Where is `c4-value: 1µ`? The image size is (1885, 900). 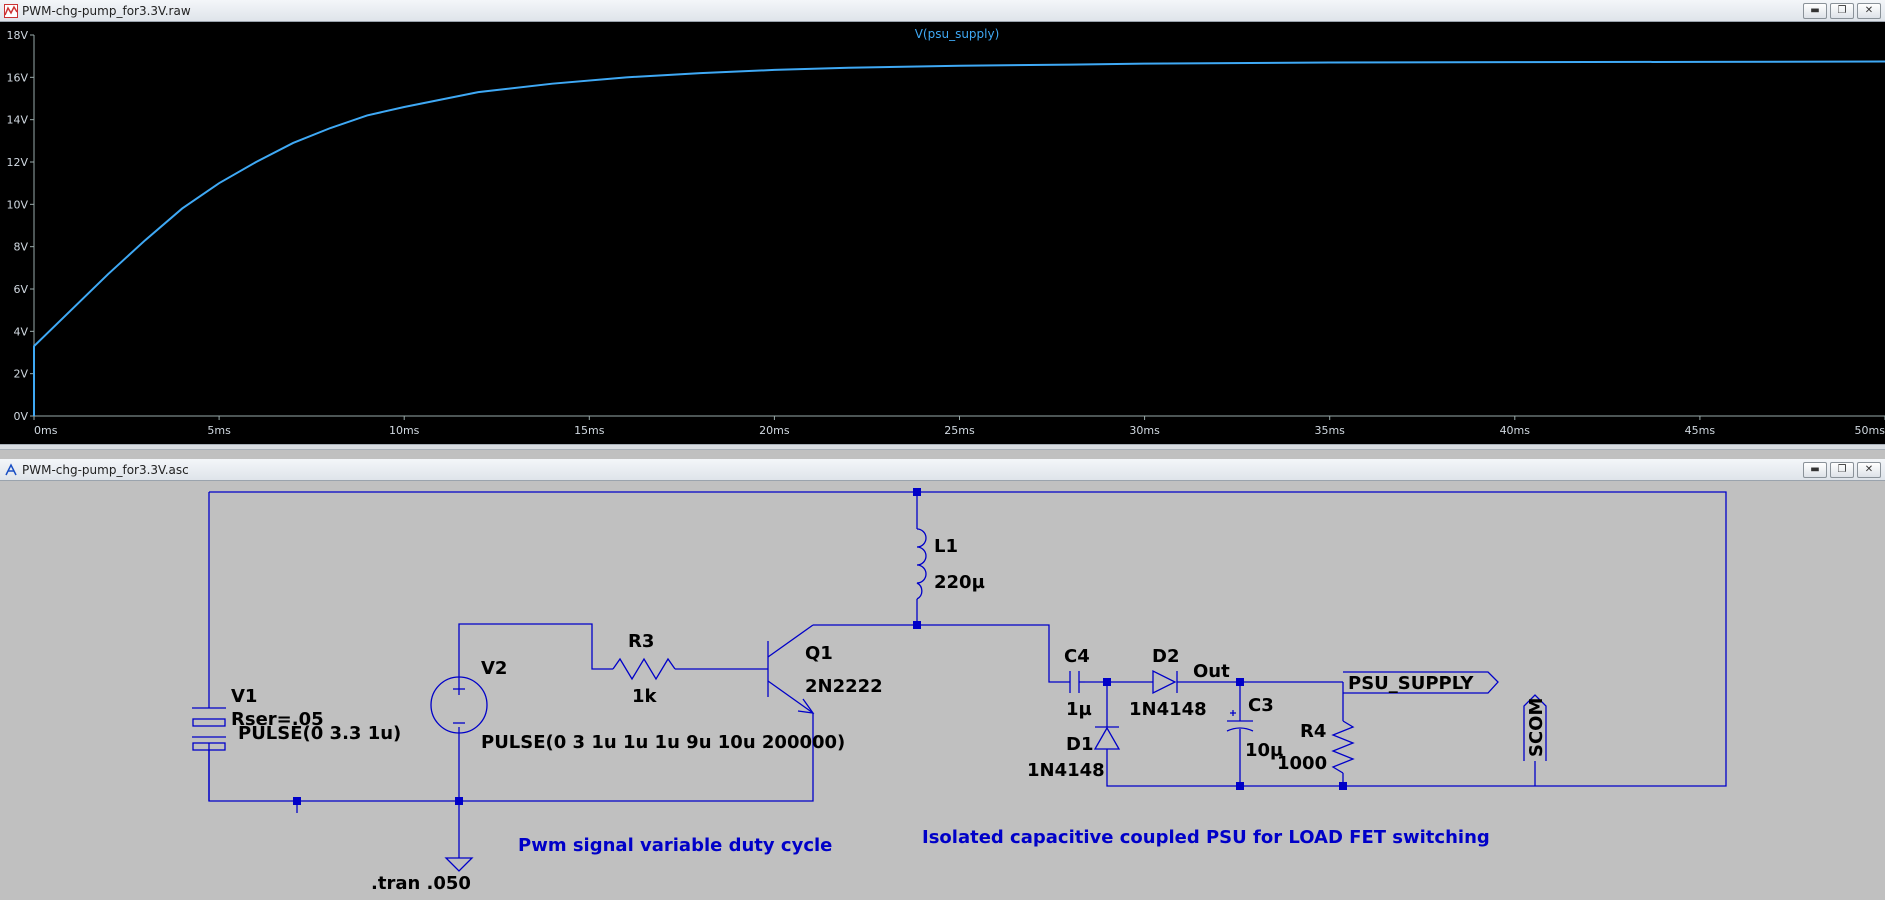 c4-value: 1µ is located at coordinates (1079, 709).